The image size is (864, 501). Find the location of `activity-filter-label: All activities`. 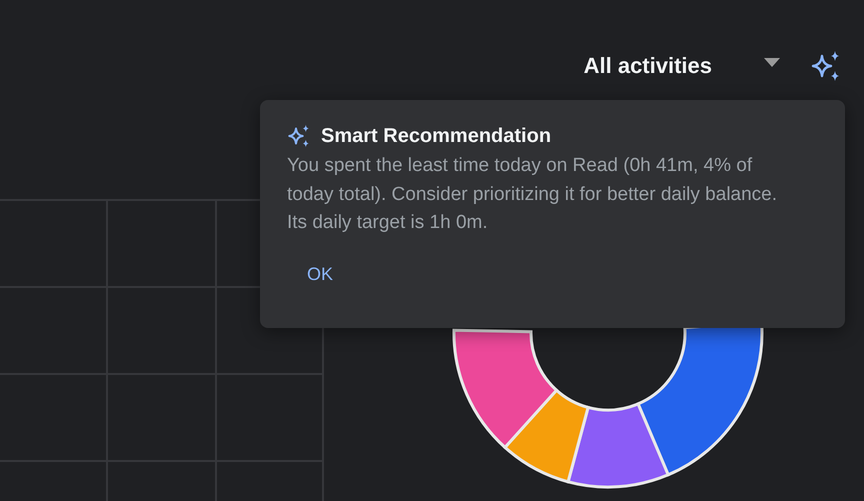

activity-filter-label: All activities is located at coordinates (648, 66).